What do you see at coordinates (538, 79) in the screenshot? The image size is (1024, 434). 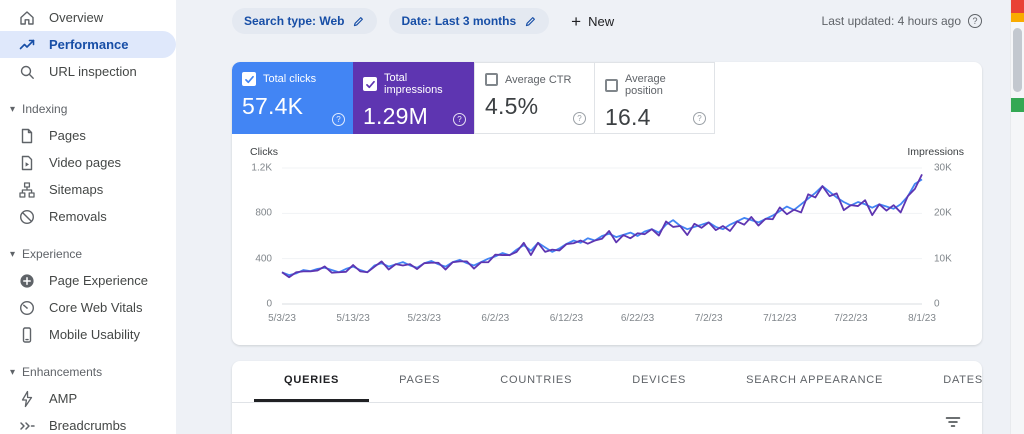 I see `metric-label: Average CTR` at bounding box center [538, 79].